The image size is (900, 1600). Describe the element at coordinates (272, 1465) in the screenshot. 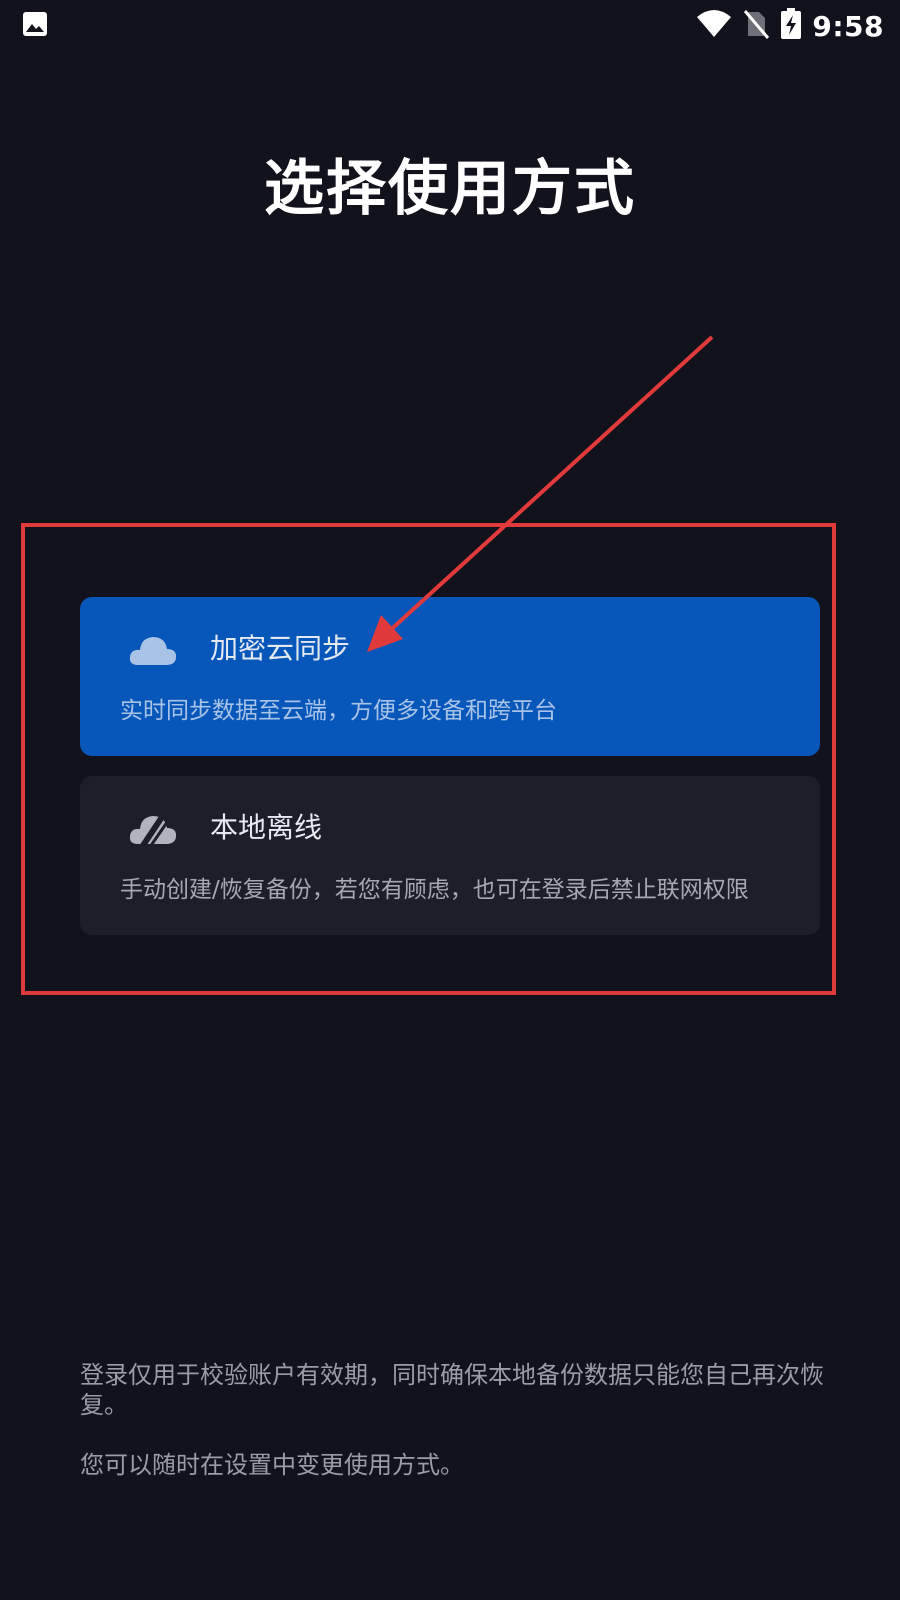

I see `settings-hint: 您可以随时在设置中变更使用方式。` at that location.